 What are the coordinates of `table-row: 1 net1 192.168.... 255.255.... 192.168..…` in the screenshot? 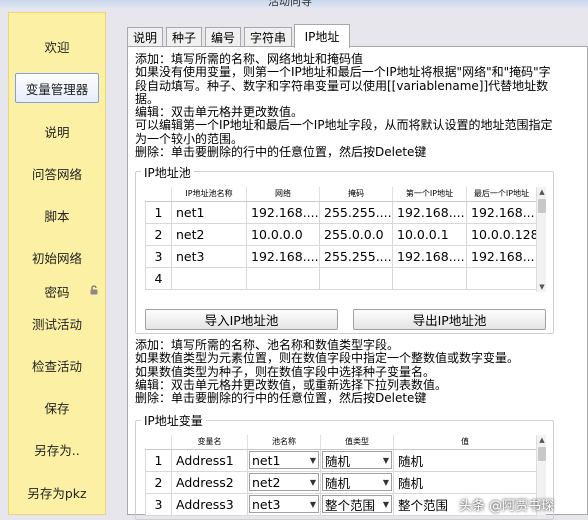 It's located at (341, 212).